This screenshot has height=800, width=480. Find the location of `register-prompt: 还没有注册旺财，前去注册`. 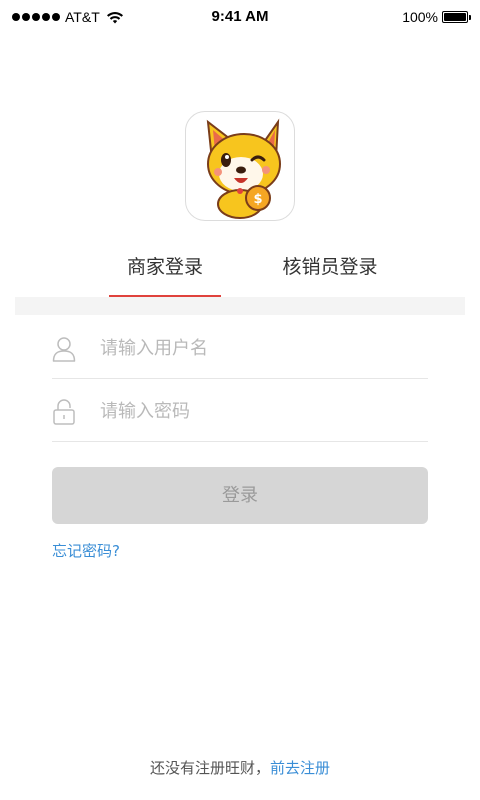

register-prompt: 还没有注册旺财，前去注册 is located at coordinates (240, 767).